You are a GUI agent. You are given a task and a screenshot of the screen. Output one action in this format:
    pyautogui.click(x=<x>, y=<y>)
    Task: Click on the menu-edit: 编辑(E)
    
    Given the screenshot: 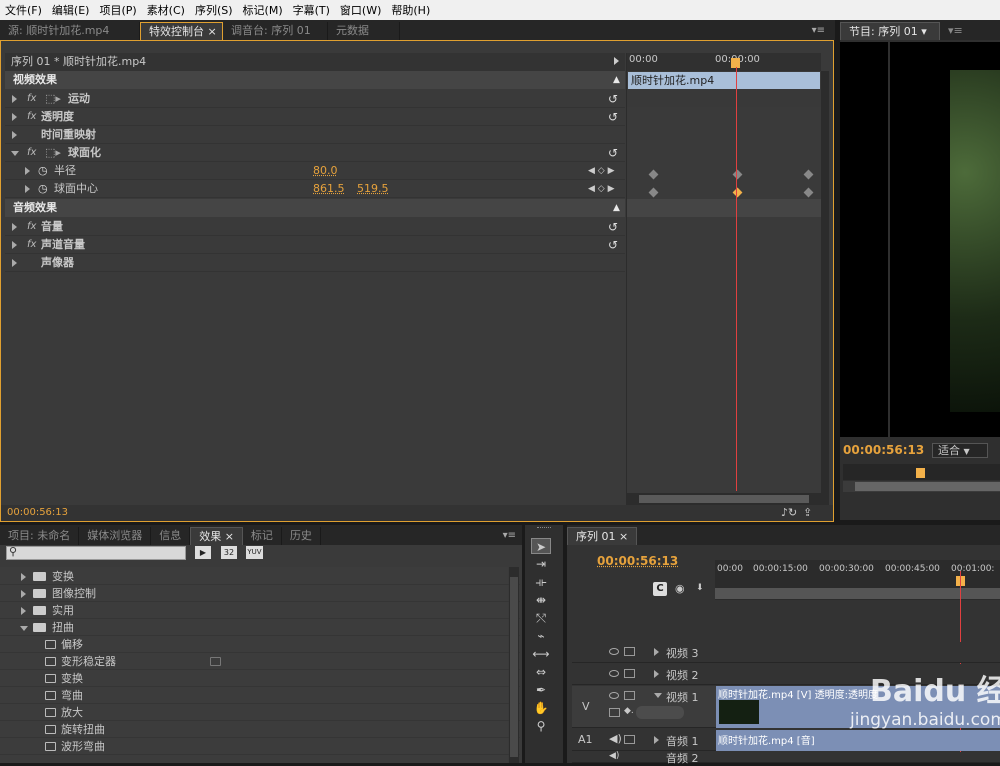 What is the action you would take?
    pyautogui.click(x=71, y=10)
    